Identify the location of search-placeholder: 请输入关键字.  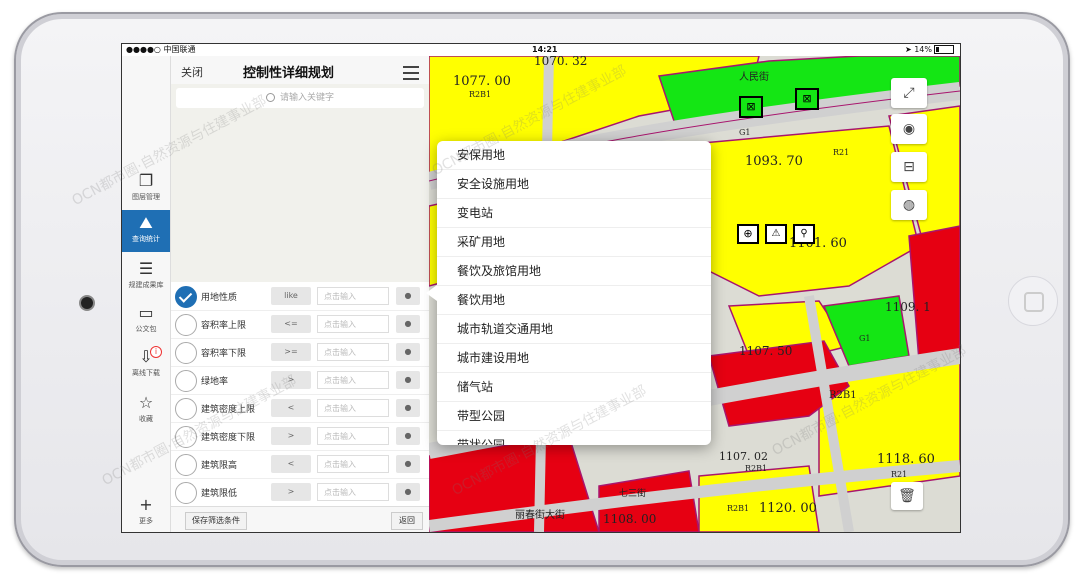
(306, 98).